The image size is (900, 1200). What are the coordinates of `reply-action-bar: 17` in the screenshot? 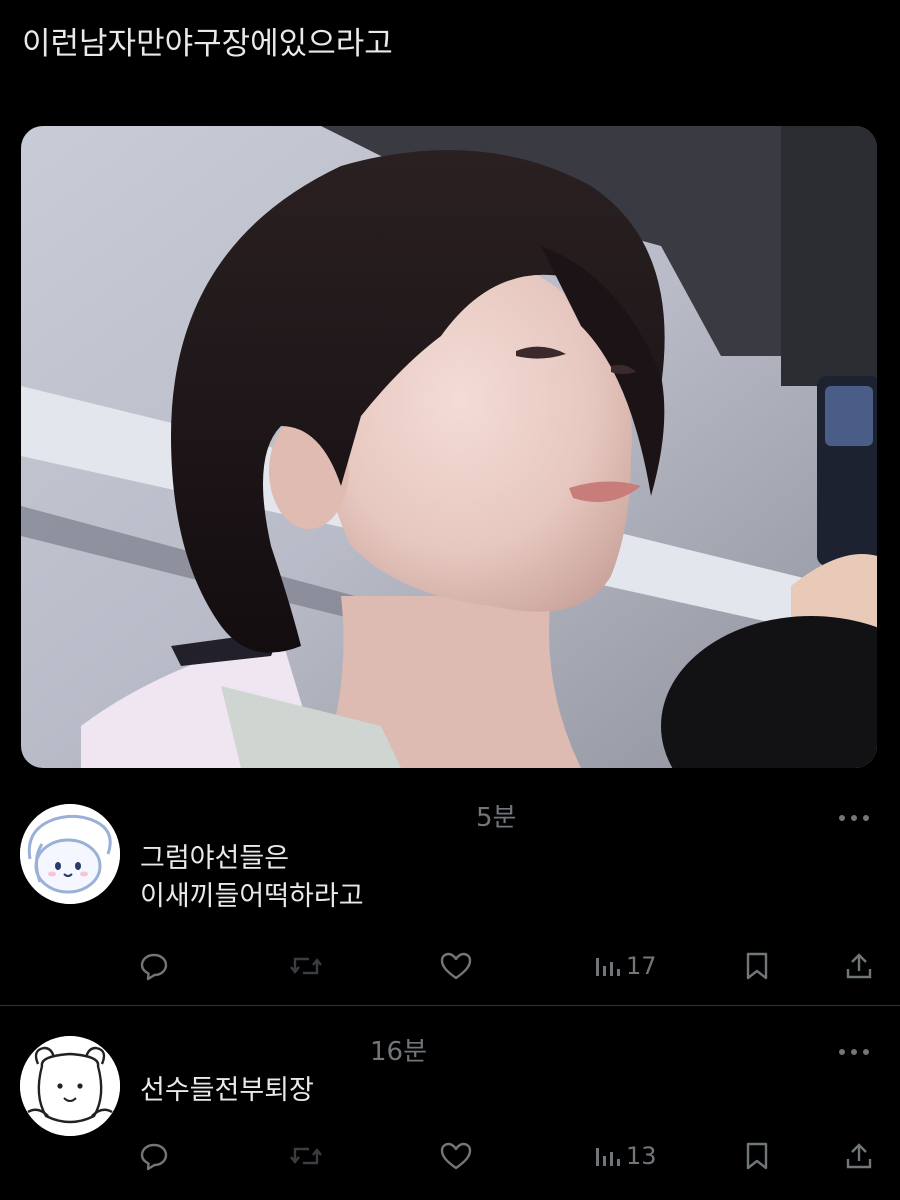 It's located at (450, 966).